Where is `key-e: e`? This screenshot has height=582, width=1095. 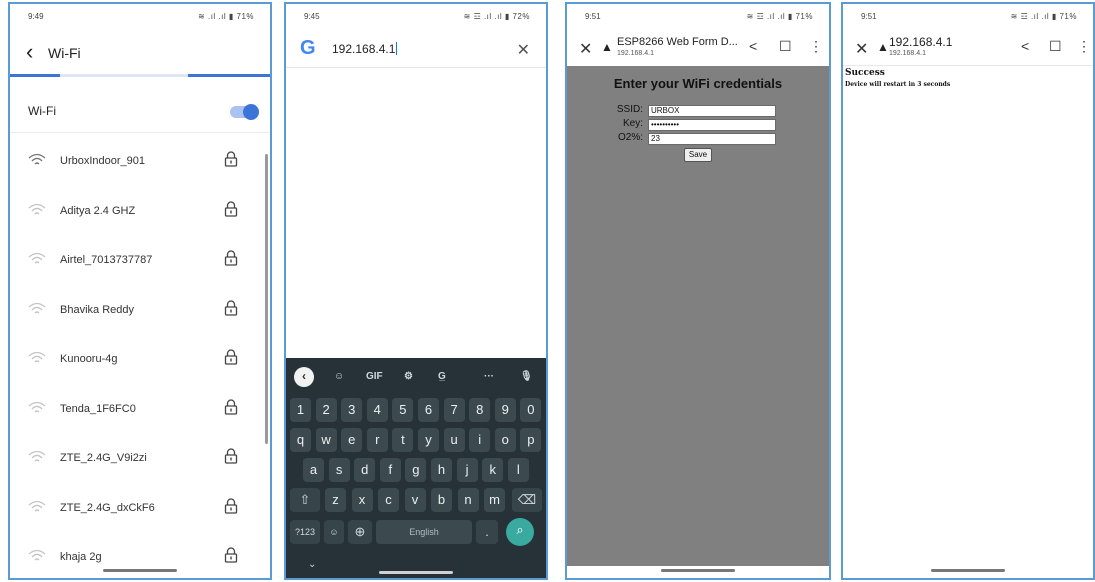
key-e: e is located at coordinates (352, 440).